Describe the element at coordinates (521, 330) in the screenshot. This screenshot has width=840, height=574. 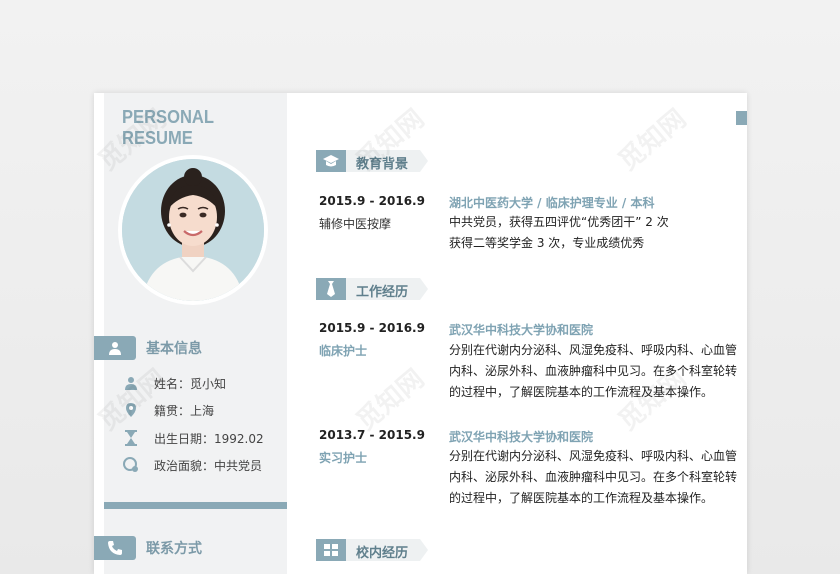
I see `work-1-org: 武汉华中科技大学协和医院` at that location.